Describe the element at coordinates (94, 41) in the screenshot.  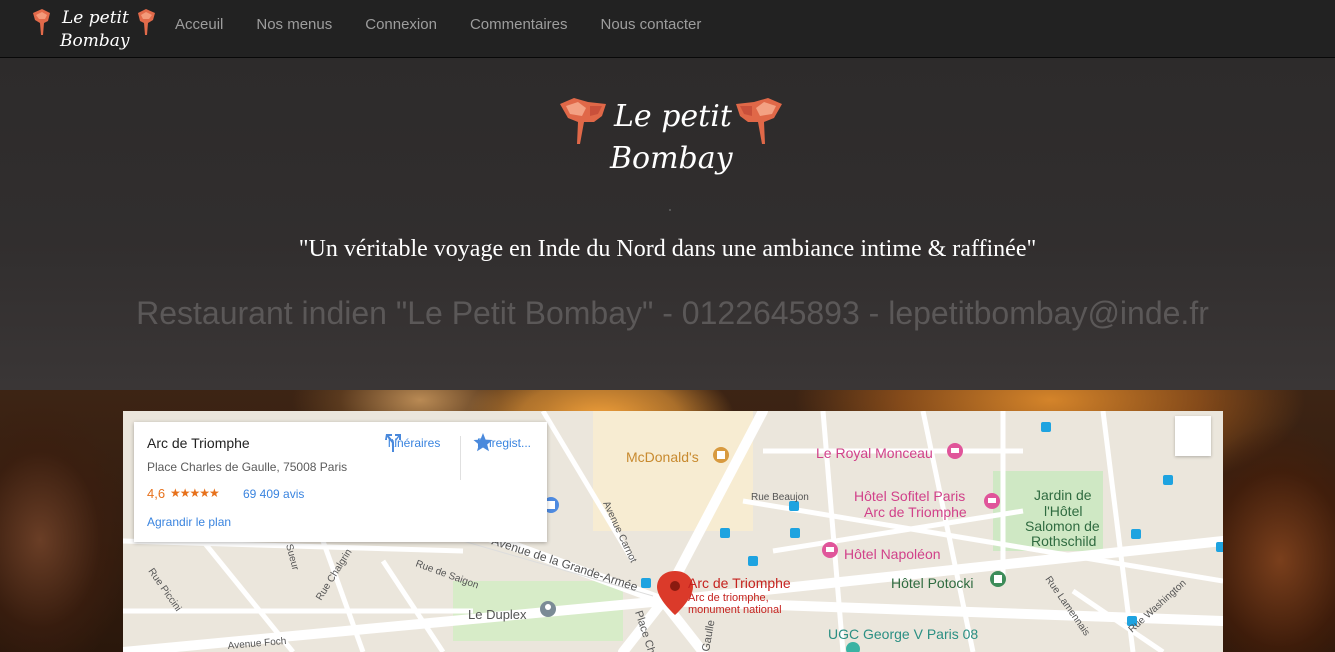
I see `logo-text-line2: Bombay` at that location.